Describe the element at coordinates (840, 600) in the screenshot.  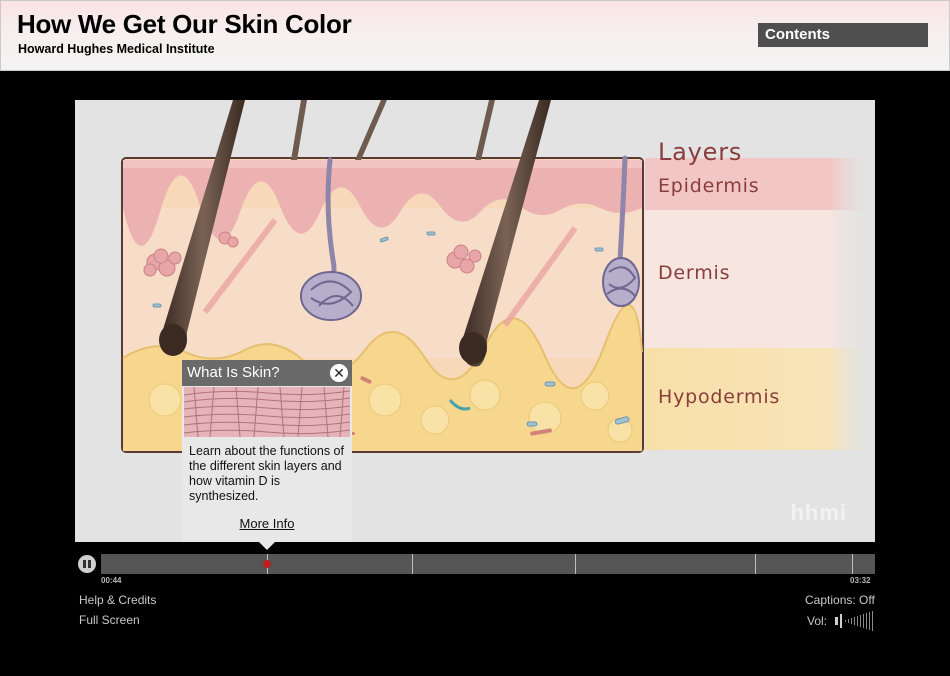
I see `captions-toggle: Captions: Off` at that location.